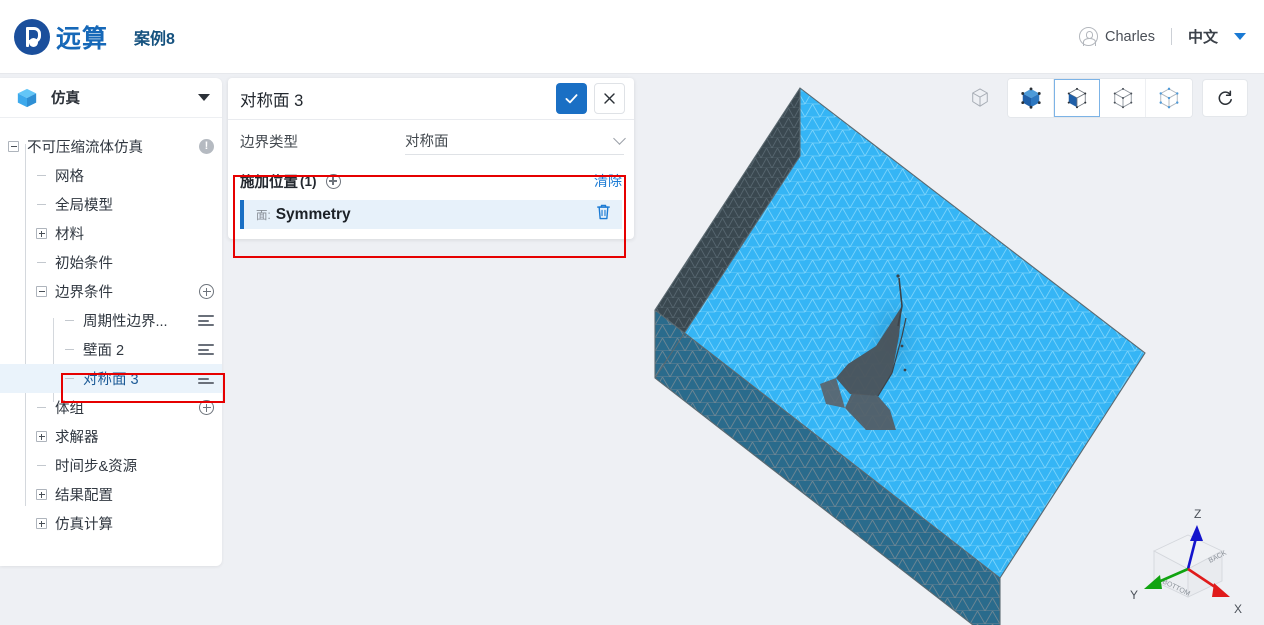  What do you see at coordinates (204, 97) in the screenshot?
I see `triangle-down-icon` at bounding box center [204, 97].